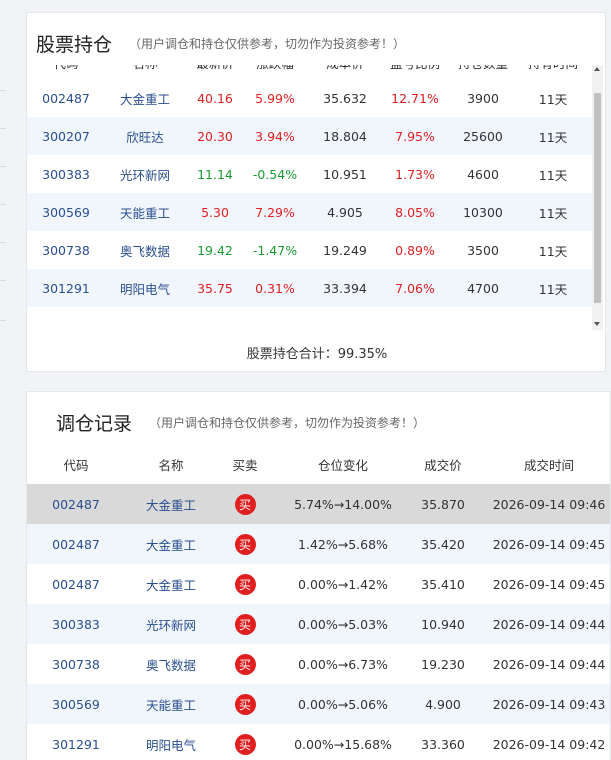  I want to click on cell-pnl: 1.73%, so click(415, 174).